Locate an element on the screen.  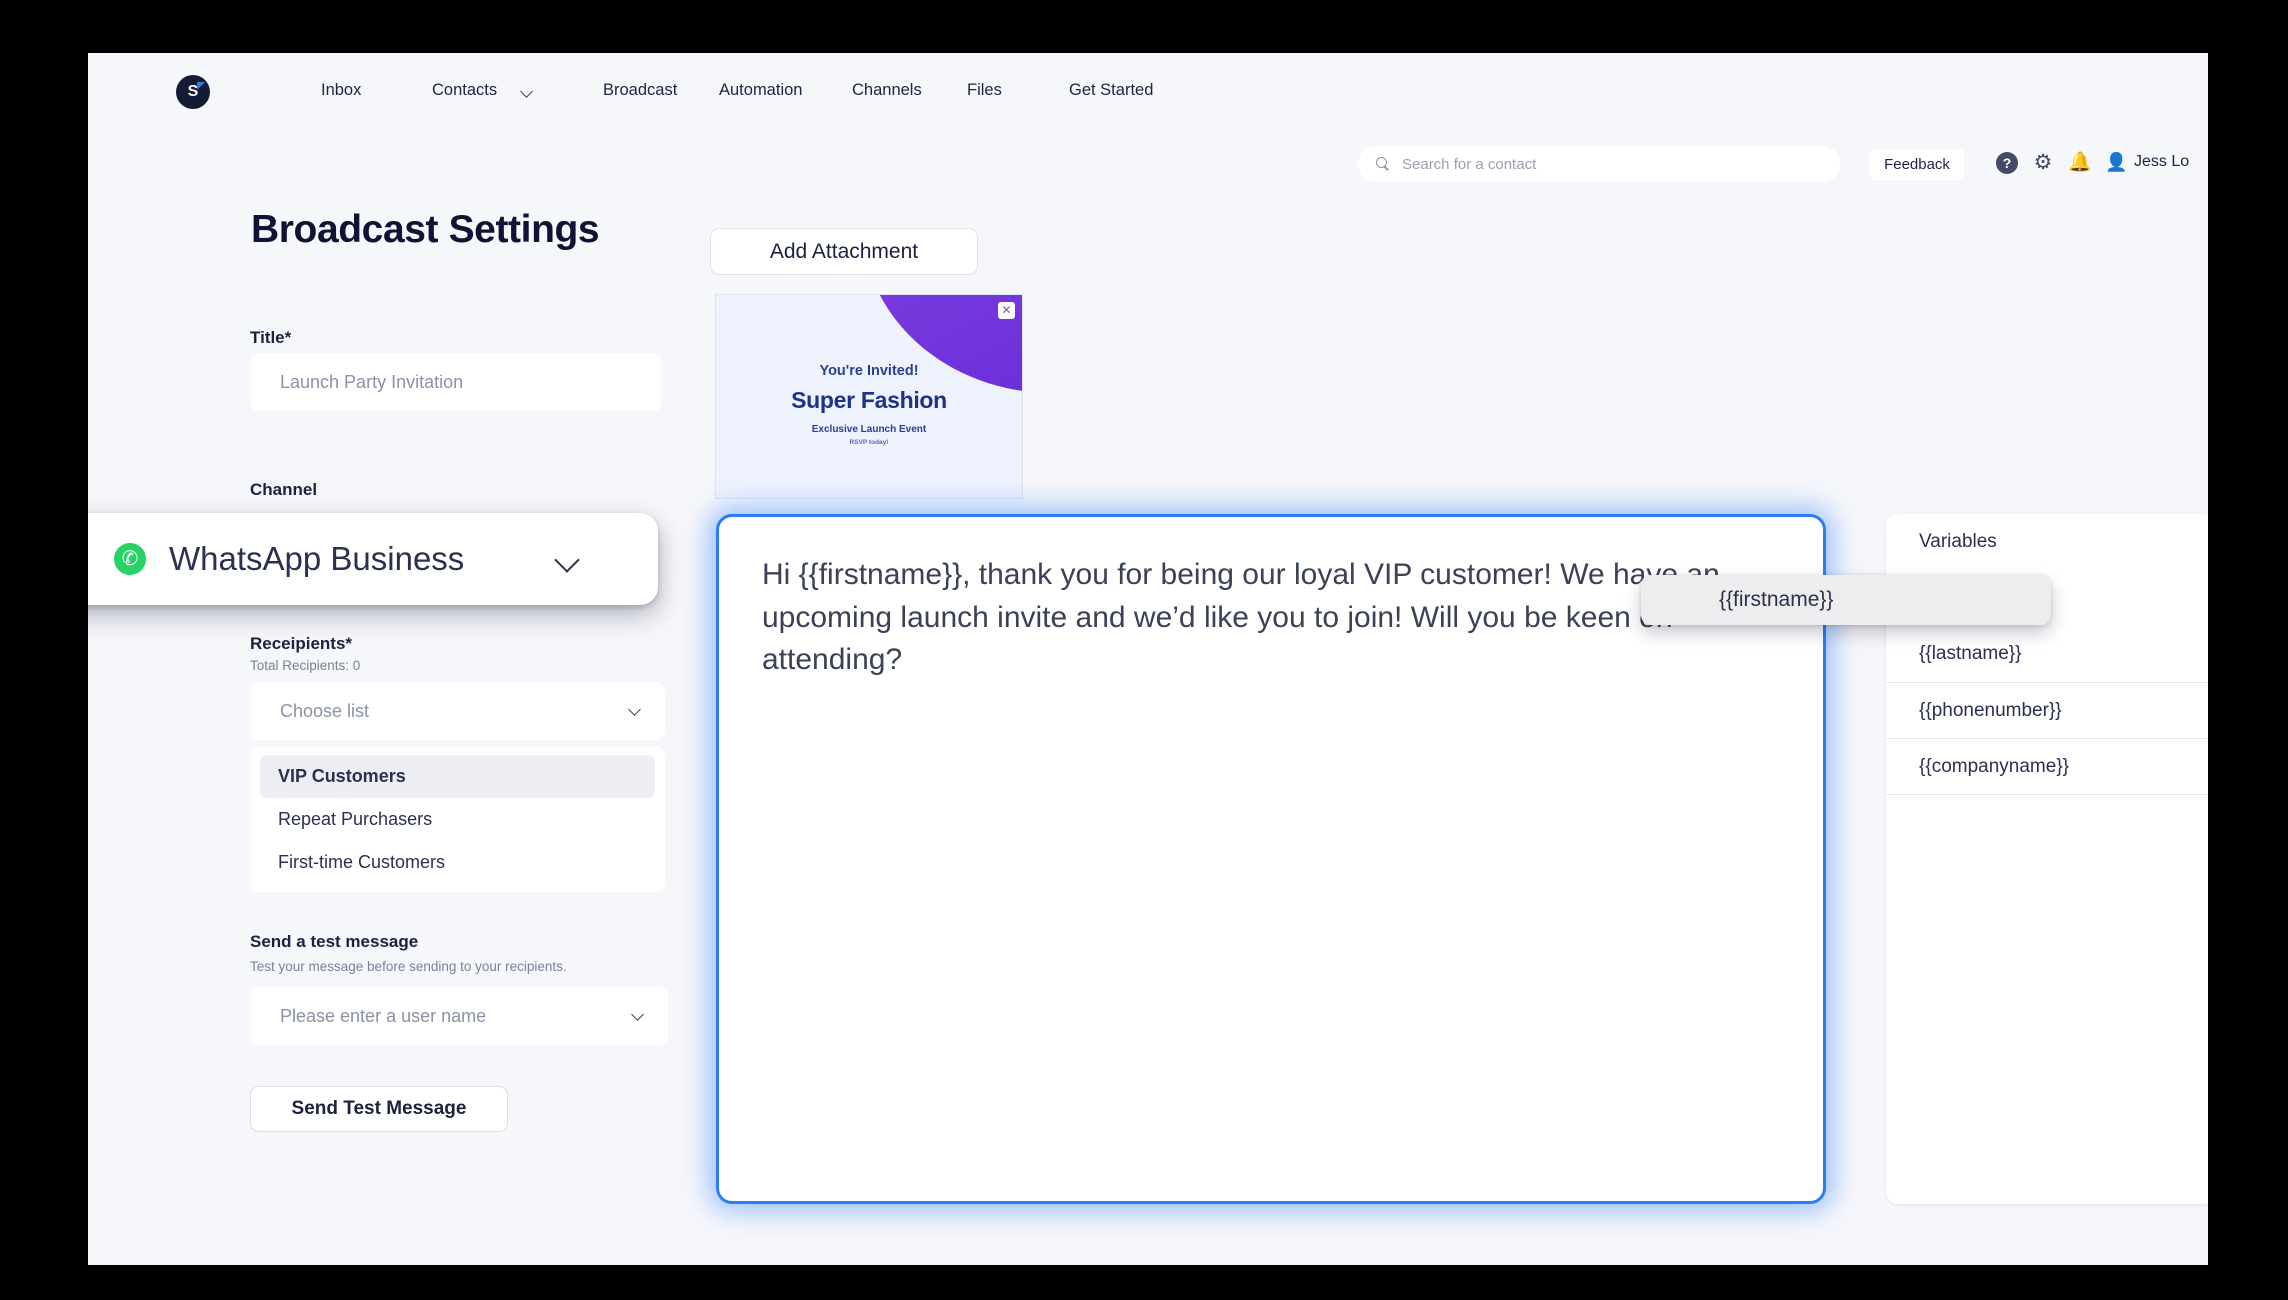
close-icon: ✕ is located at coordinates (1006, 310).